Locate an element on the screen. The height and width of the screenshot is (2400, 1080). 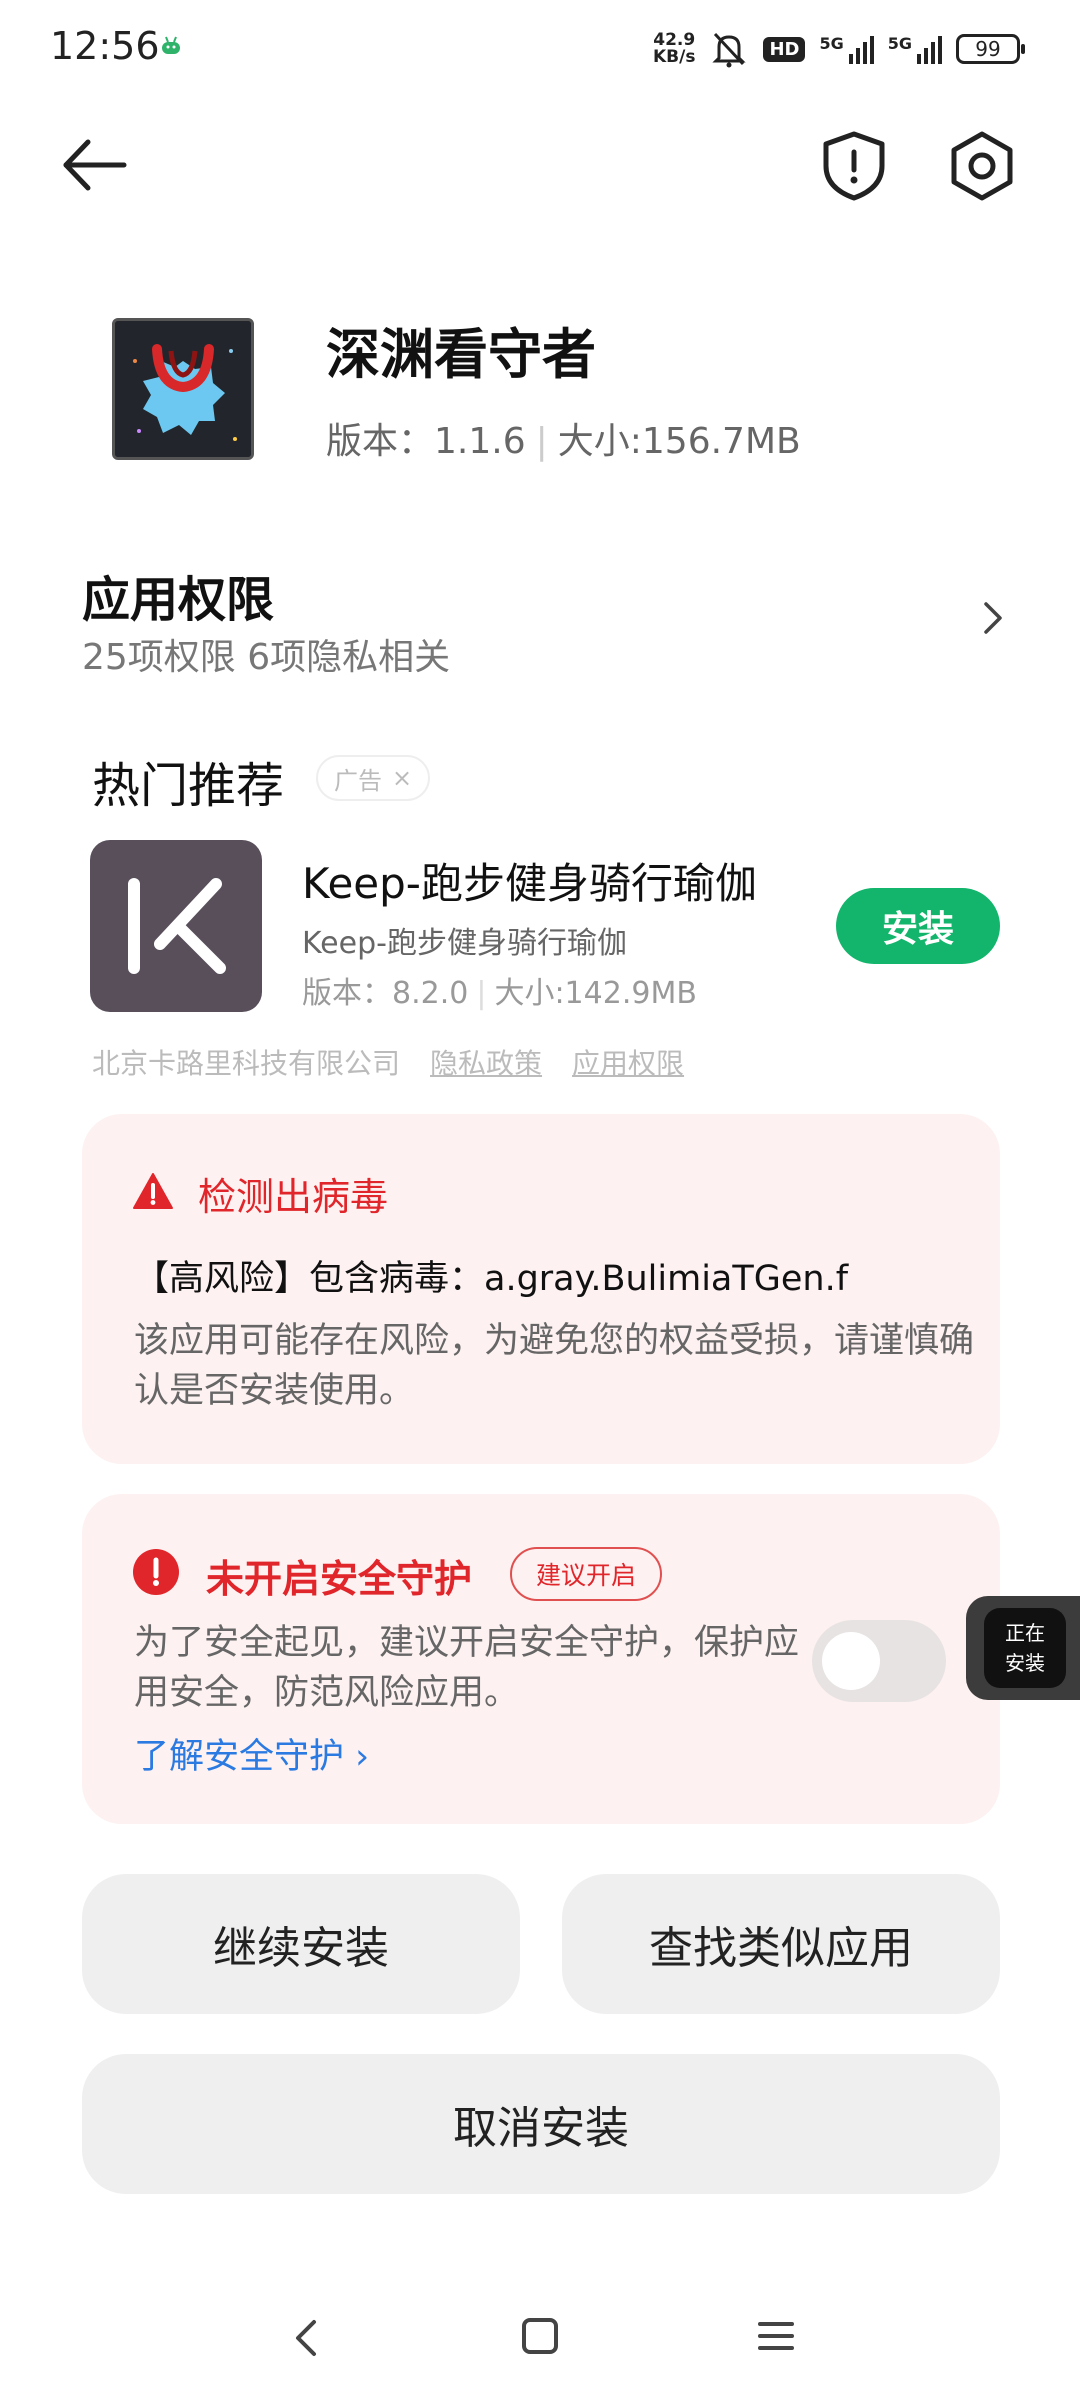
signal-sim1-icon: 5G is located at coordinates (846, 49).